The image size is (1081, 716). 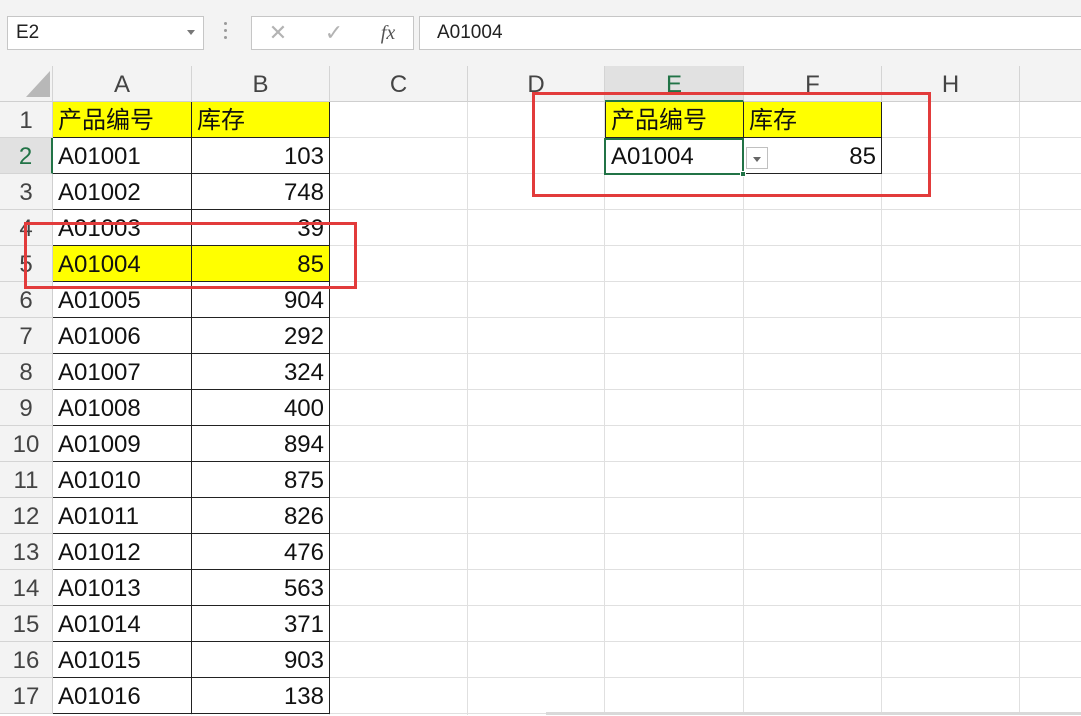 What do you see at coordinates (26, 480) in the screenshot?
I see `row-header: 11` at bounding box center [26, 480].